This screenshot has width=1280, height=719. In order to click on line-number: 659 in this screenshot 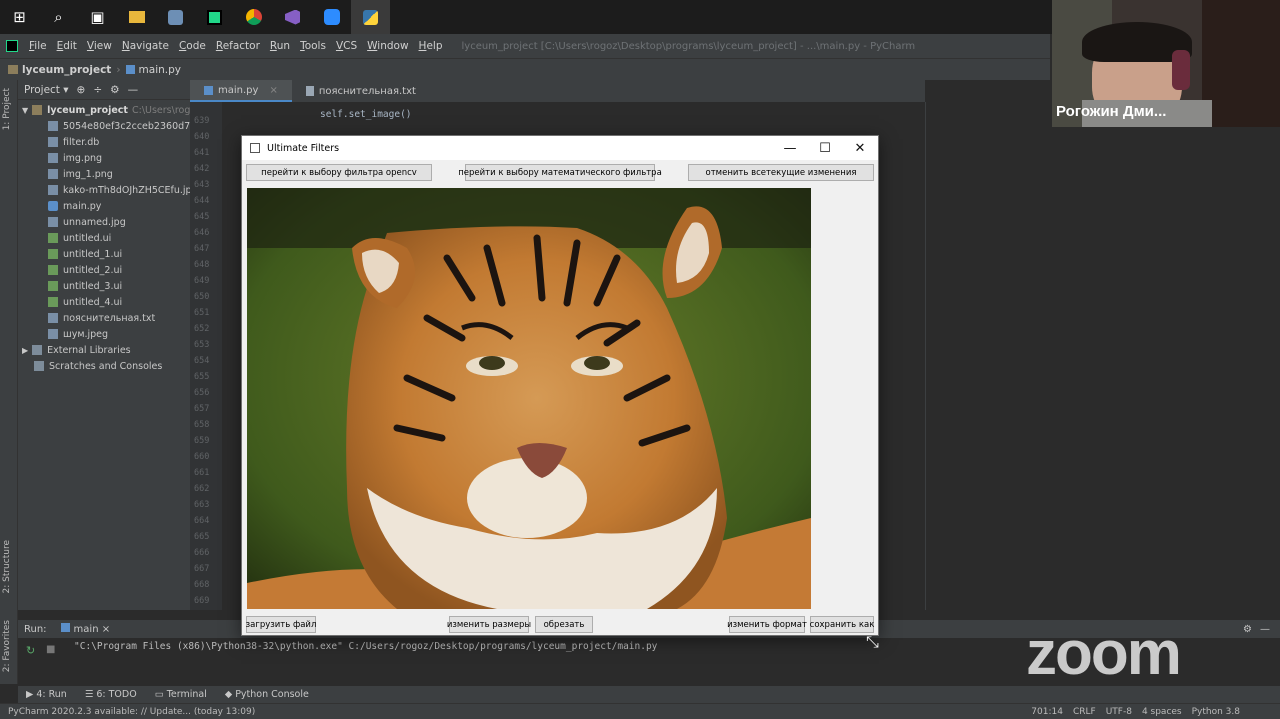, I will do `click(202, 441)`.